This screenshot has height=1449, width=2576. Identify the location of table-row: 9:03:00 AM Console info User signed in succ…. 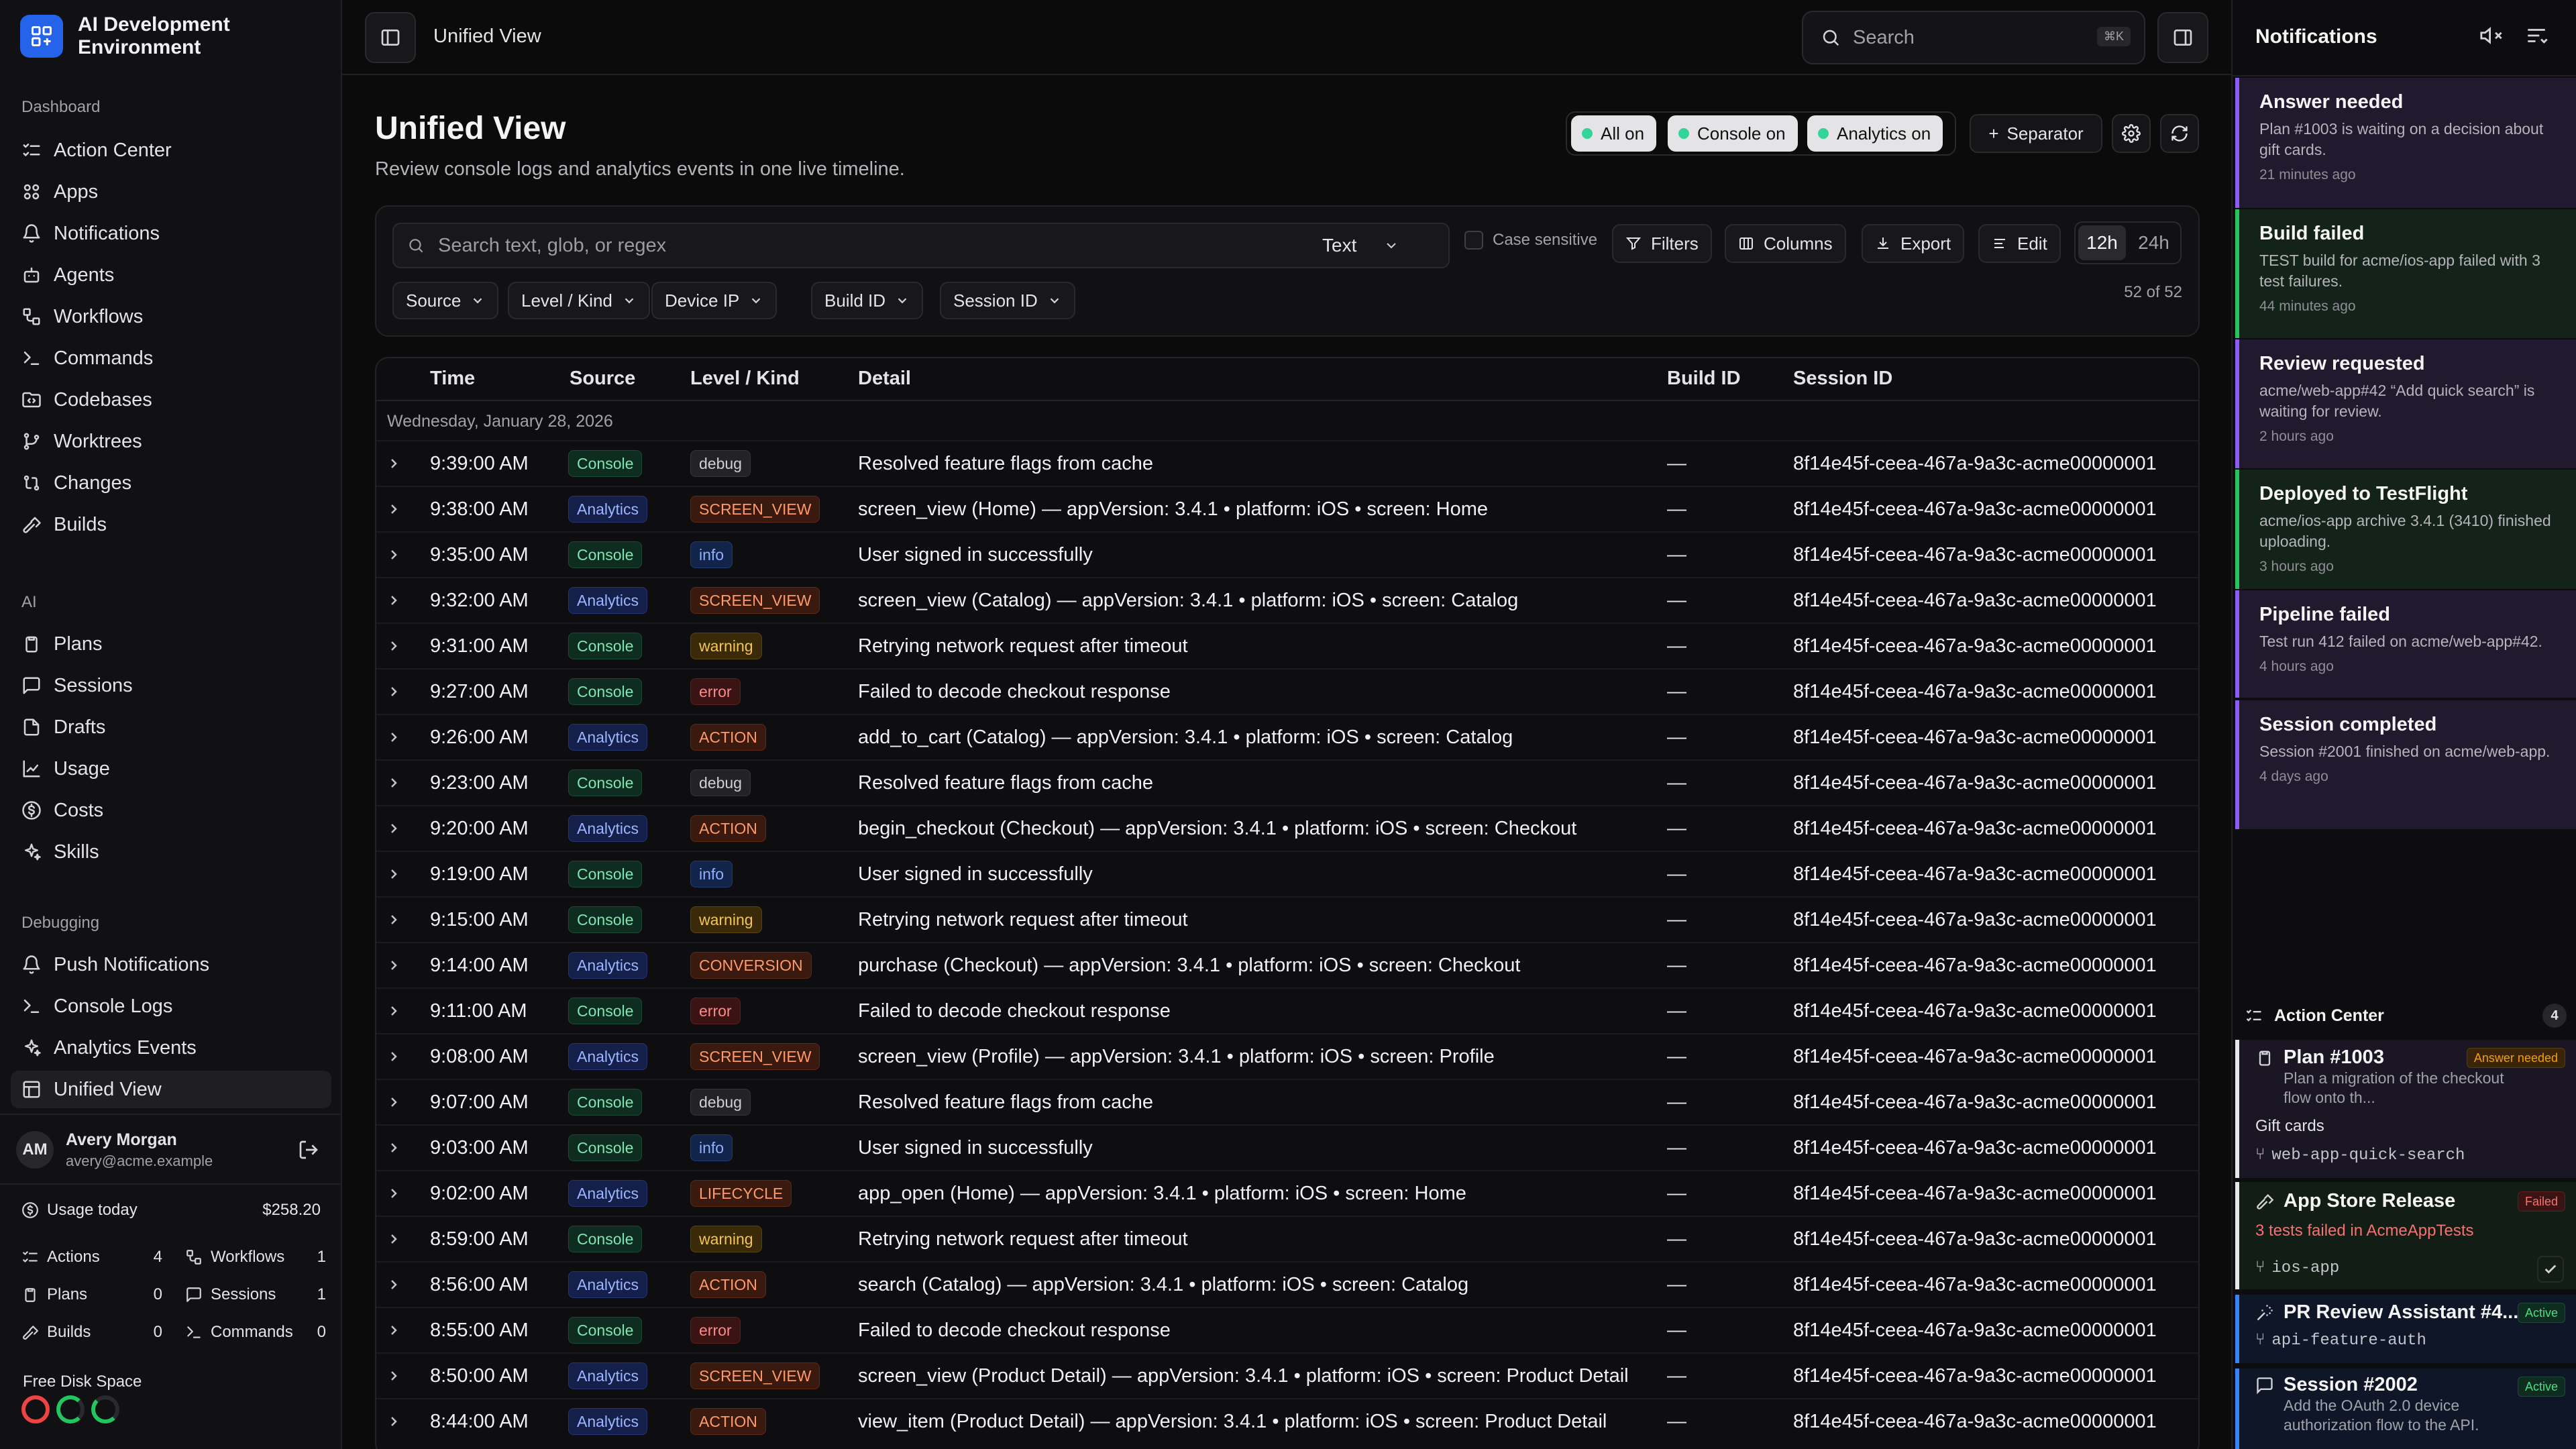
(1287, 1147).